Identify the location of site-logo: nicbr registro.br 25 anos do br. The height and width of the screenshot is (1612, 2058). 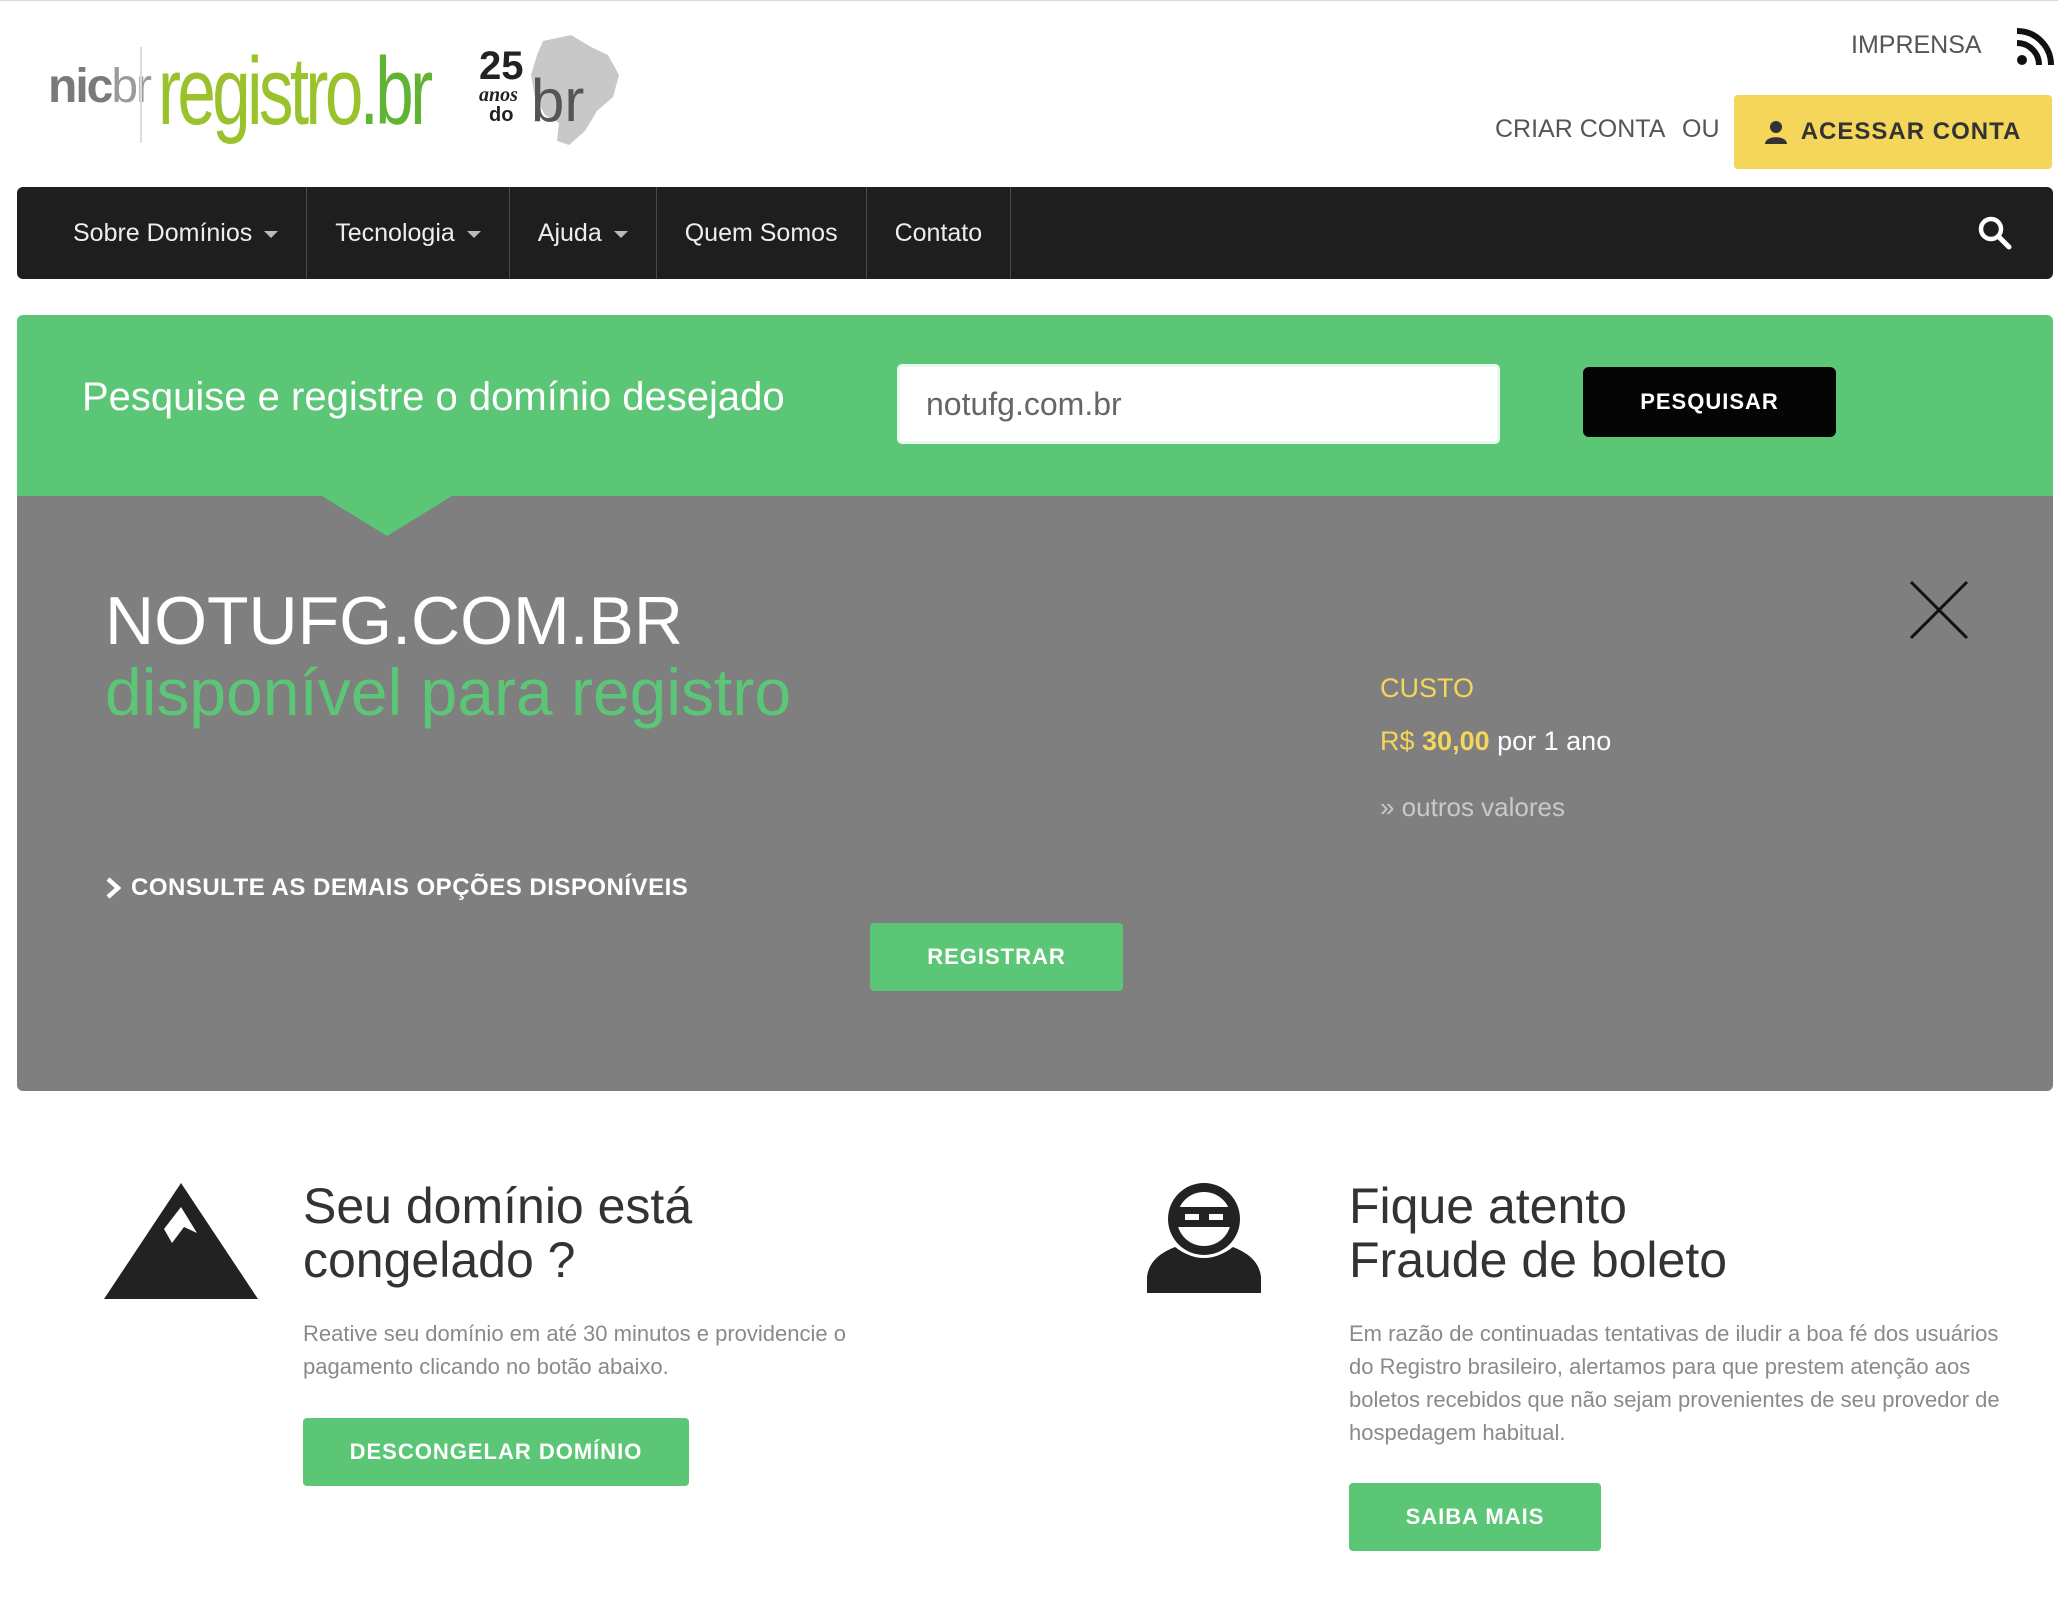
(338, 93).